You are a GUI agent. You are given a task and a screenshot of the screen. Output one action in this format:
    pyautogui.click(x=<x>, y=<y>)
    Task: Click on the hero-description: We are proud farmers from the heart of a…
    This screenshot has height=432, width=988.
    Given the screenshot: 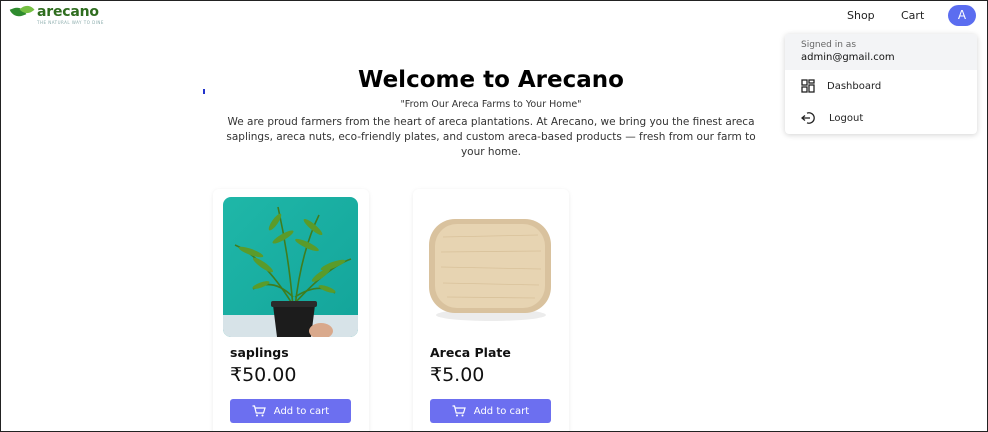 What is the action you would take?
    pyautogui.click(x=491, y=137)
    